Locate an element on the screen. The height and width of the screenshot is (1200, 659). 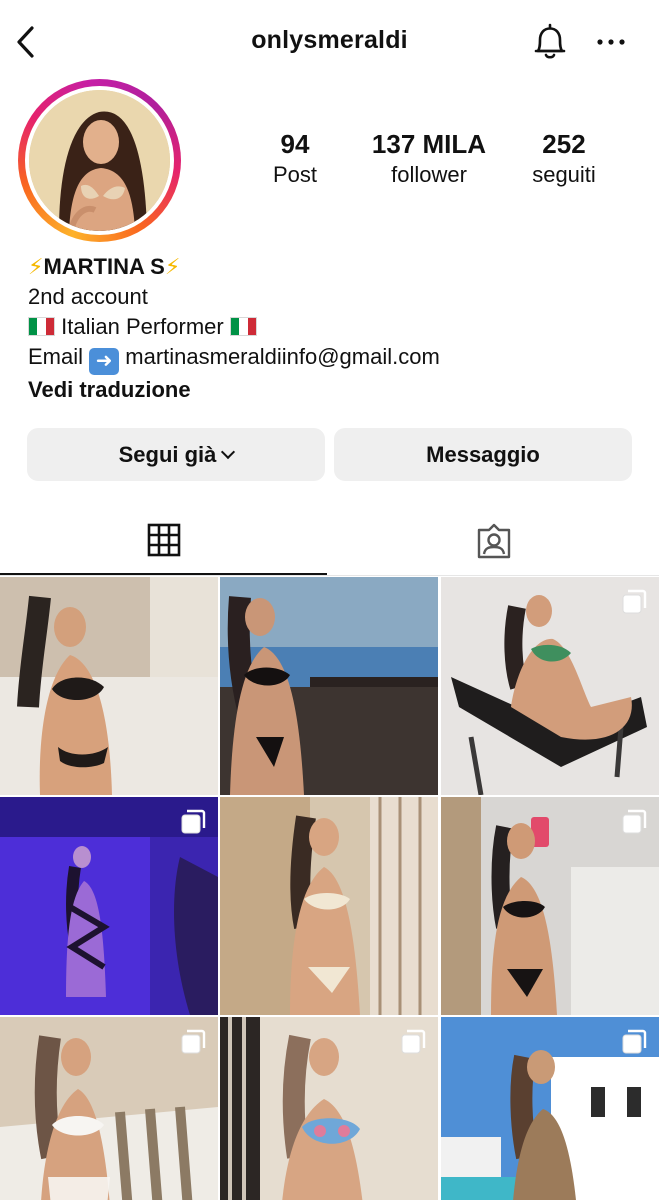
stat-following: 252 seguiti is located at coordinates (564, 159).